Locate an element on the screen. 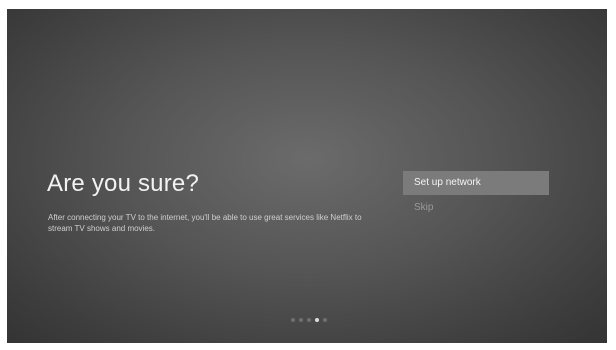 The height and width of the screenshot is (350, 616). options-menu: Set up network Skip is located at coordinates (476, 195).